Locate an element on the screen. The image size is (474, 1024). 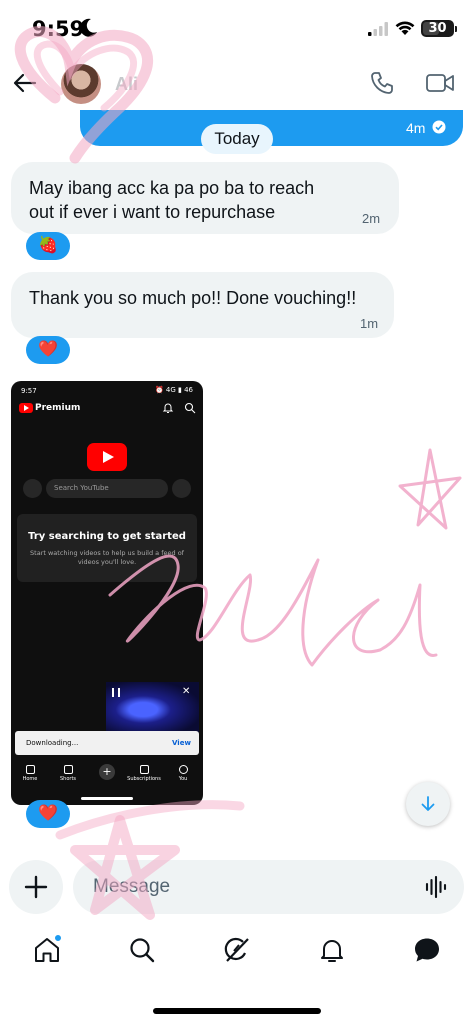
shot-nav-label: You is located at coordinates (183, 779).